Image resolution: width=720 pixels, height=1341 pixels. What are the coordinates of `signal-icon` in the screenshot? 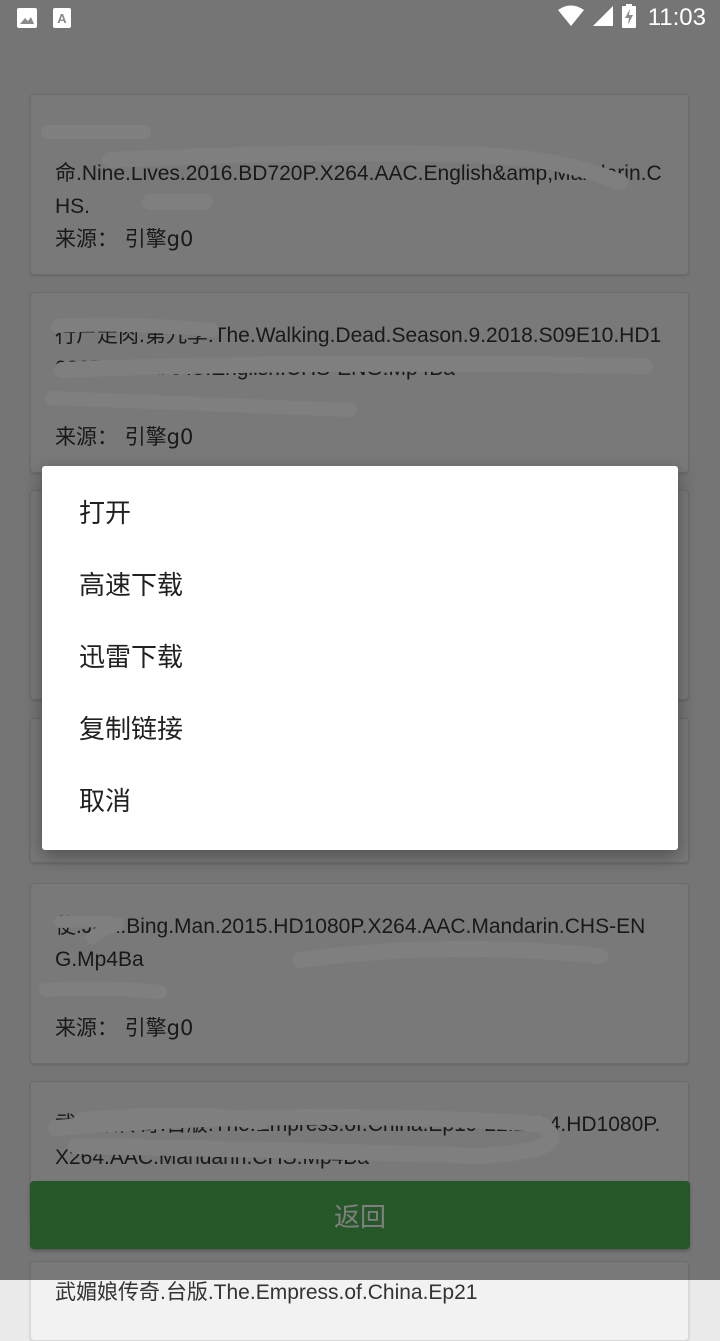 It's located at (603, 18).